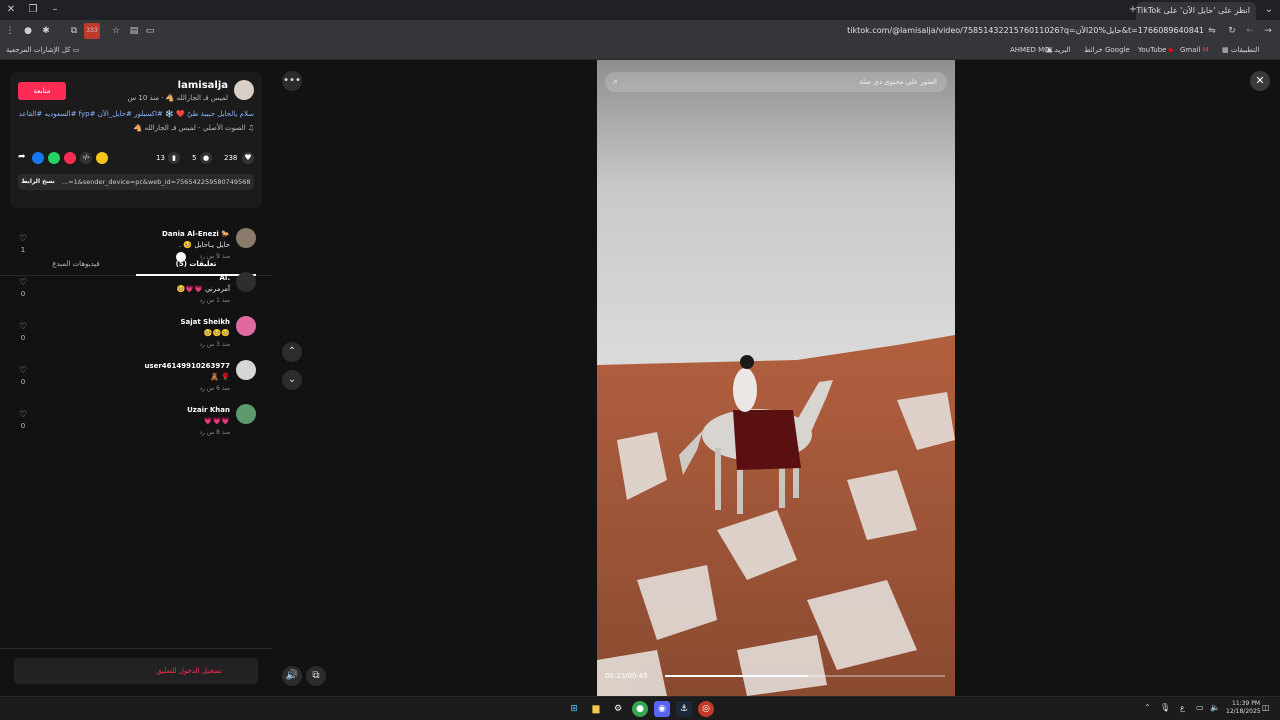  Describe the element at coordinates (1268, 31) in the screenshot. I see `back-icon: →` at that location.